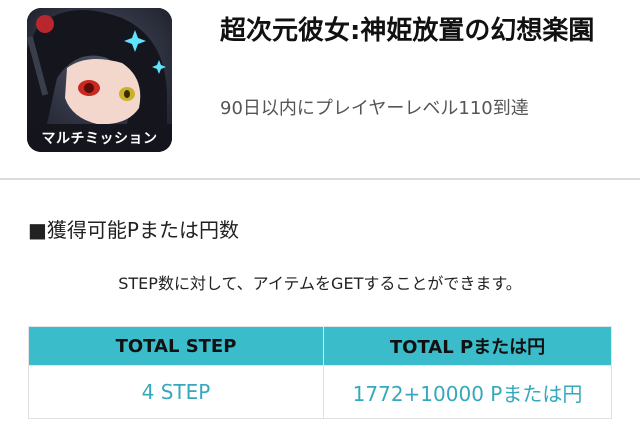  I want to click on section-heading: ■獲得可能Pまたは円数, so click(133, 230).